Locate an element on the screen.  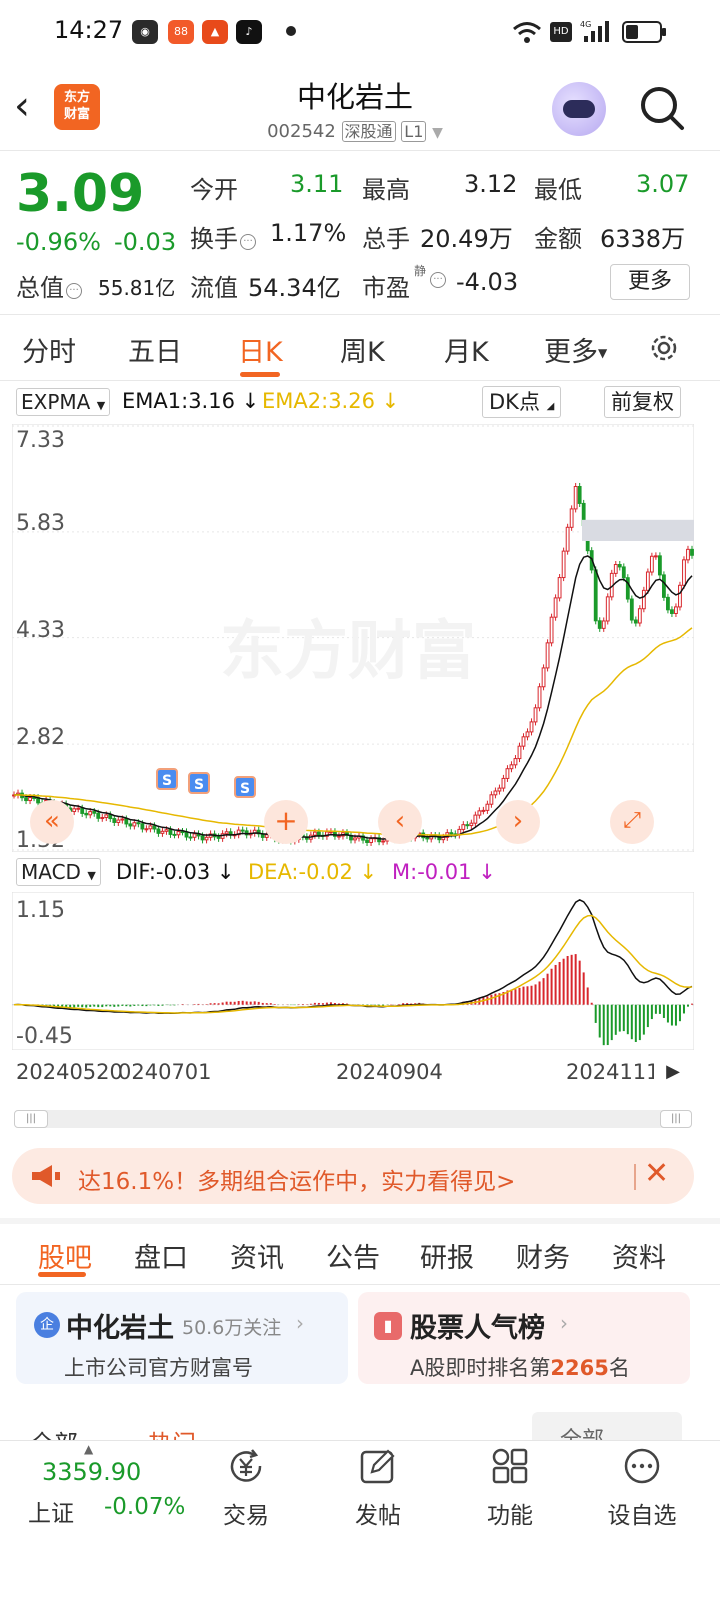
change-value: -0.03 is located at coordinates (145, 242).